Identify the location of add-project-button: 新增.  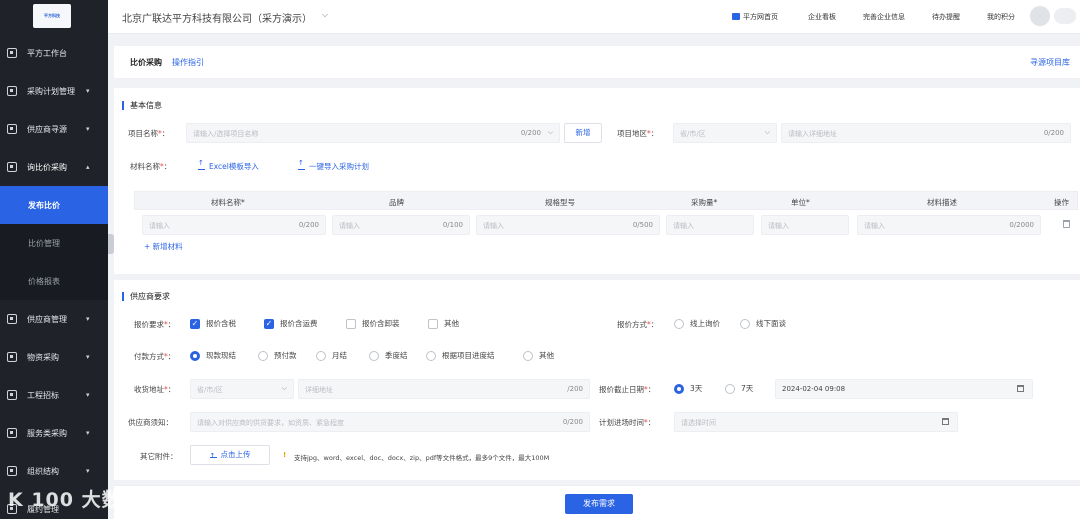
(583, 133).